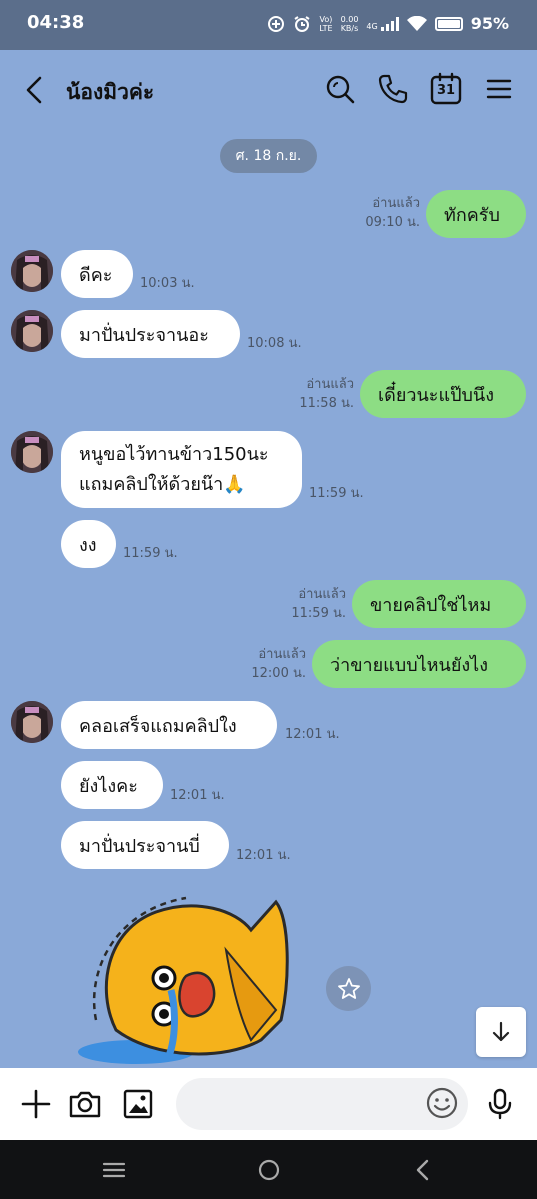 This screenshot has height=1199, width=537. I want to click on search-icon, so click(340, 89).